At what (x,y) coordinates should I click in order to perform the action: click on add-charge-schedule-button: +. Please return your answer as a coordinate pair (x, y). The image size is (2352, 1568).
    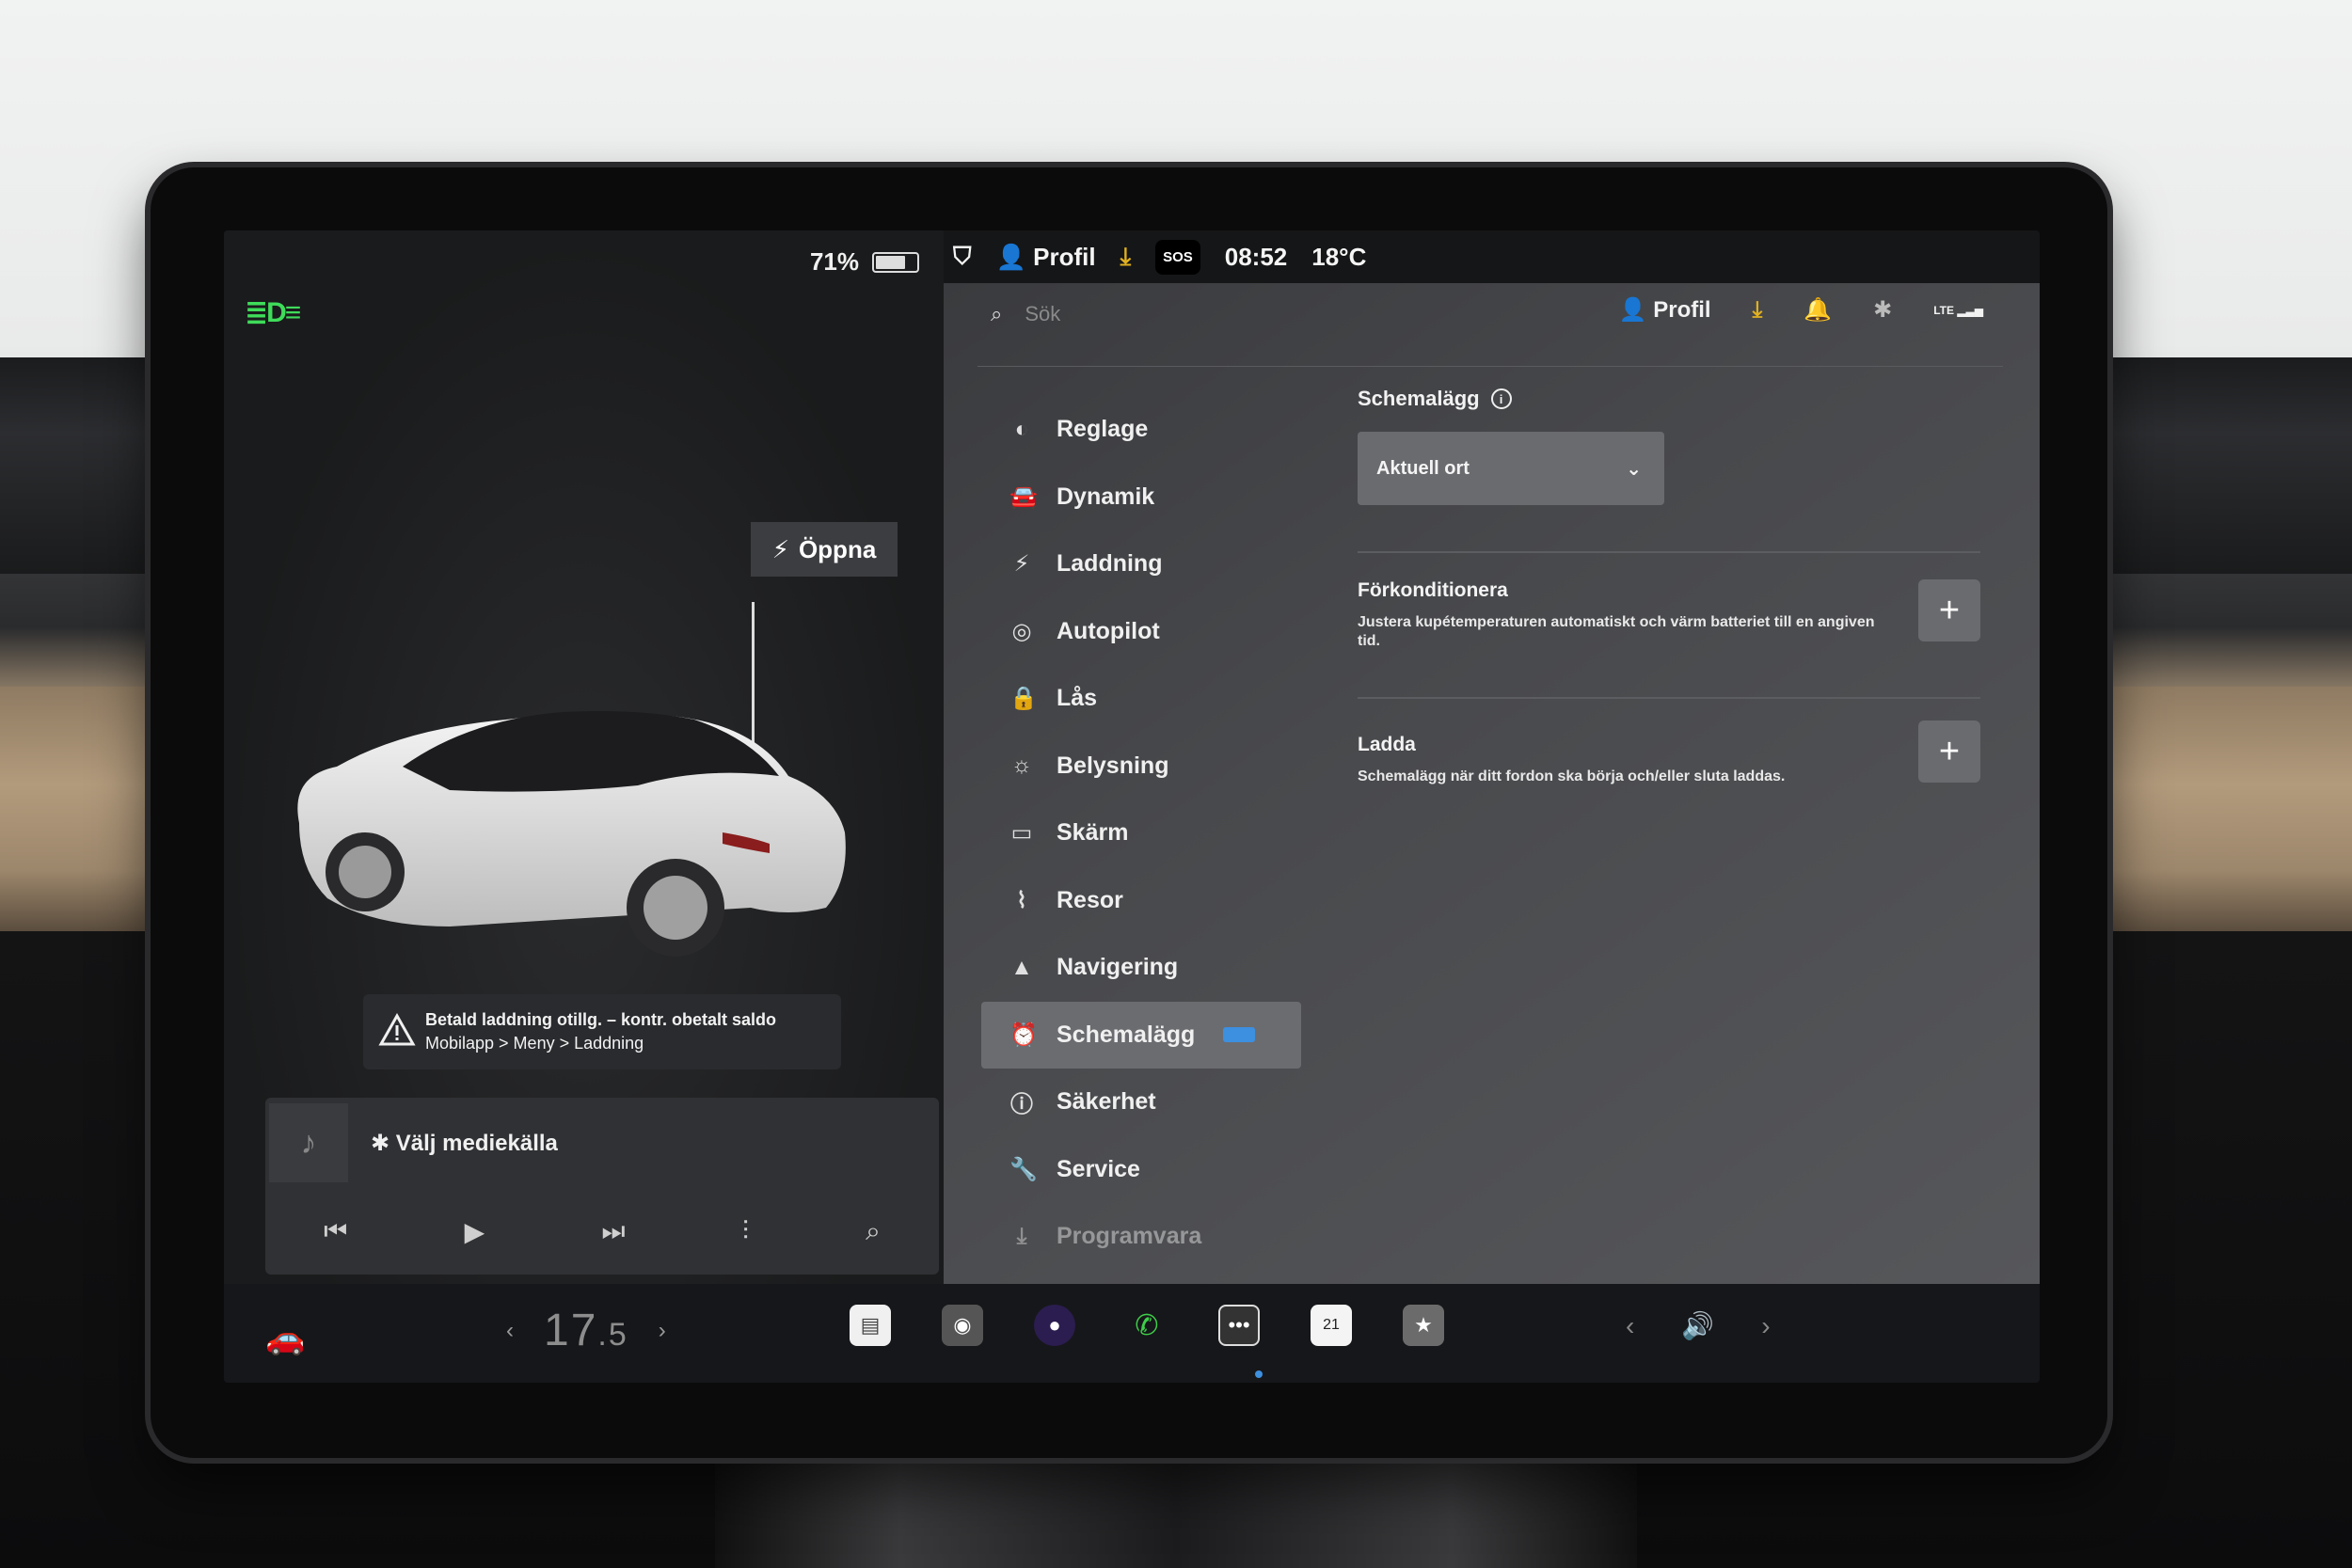
    Looking at the image, I should click on (1949, 752).